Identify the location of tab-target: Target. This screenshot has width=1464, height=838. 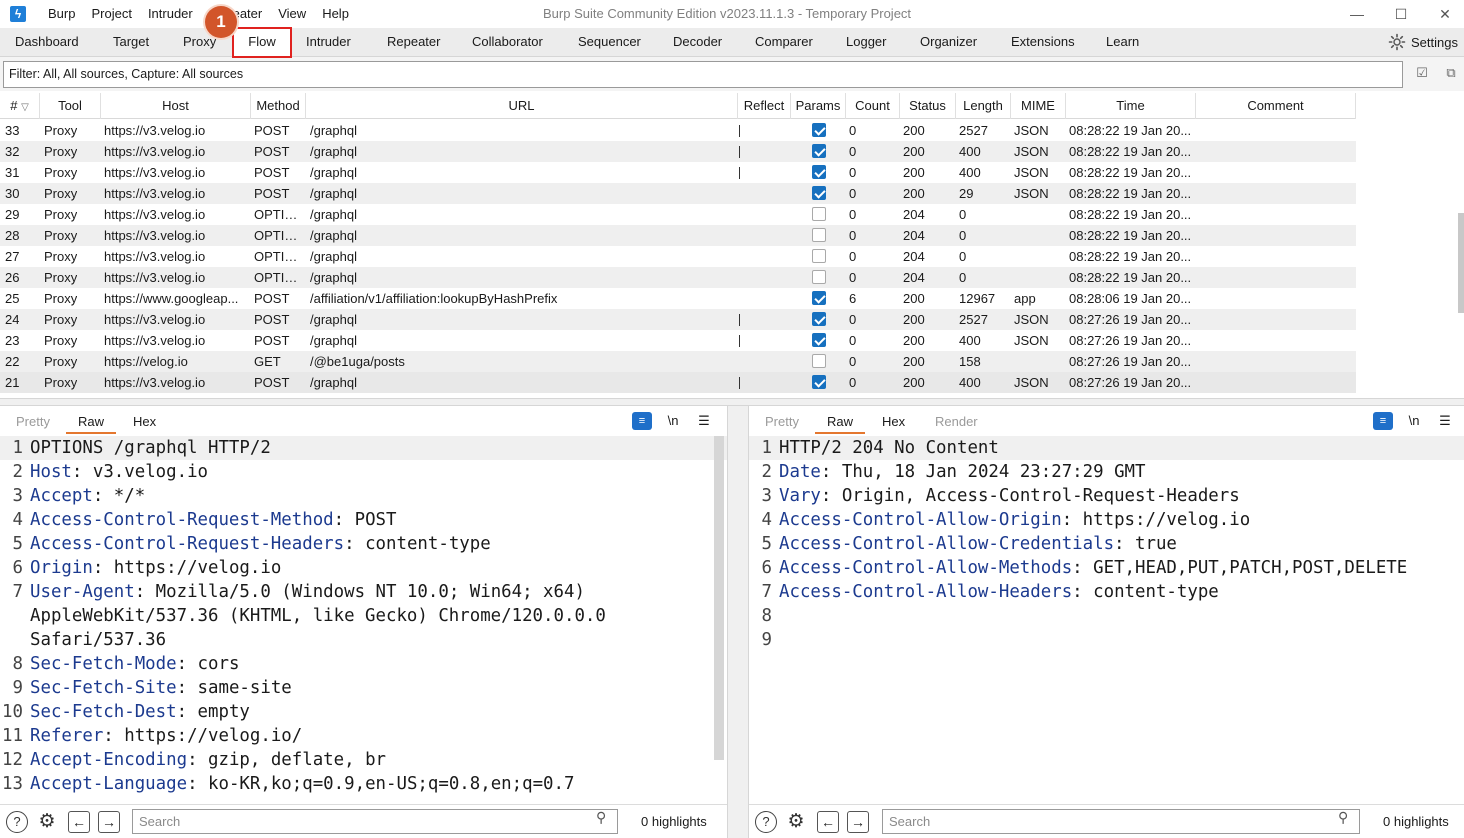
(131, 42).